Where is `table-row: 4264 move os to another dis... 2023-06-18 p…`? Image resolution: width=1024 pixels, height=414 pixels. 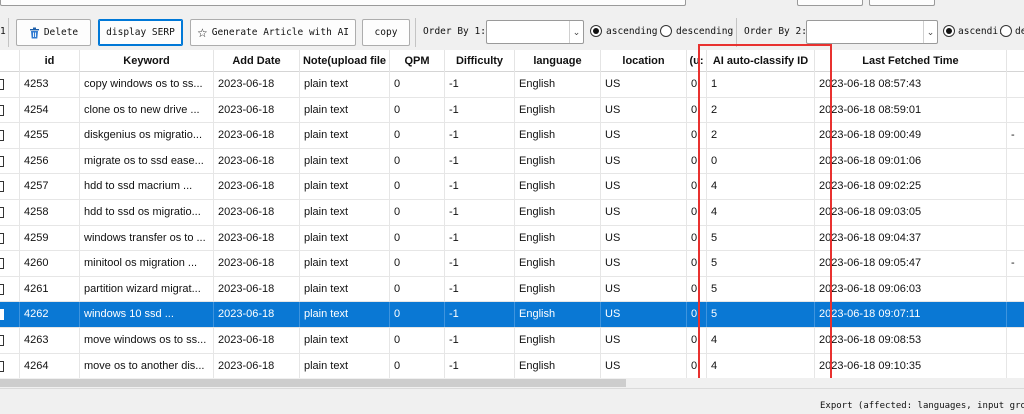
table-row: 4264 move os to another dis... 2023-06-18 p… is located at coordinates (512, 365).